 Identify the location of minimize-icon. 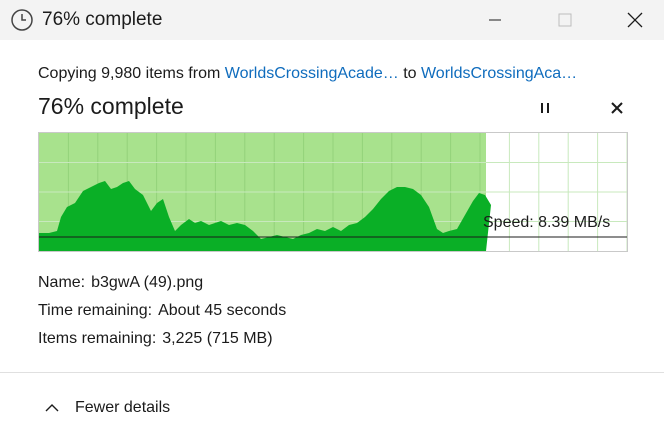
(495, 20).